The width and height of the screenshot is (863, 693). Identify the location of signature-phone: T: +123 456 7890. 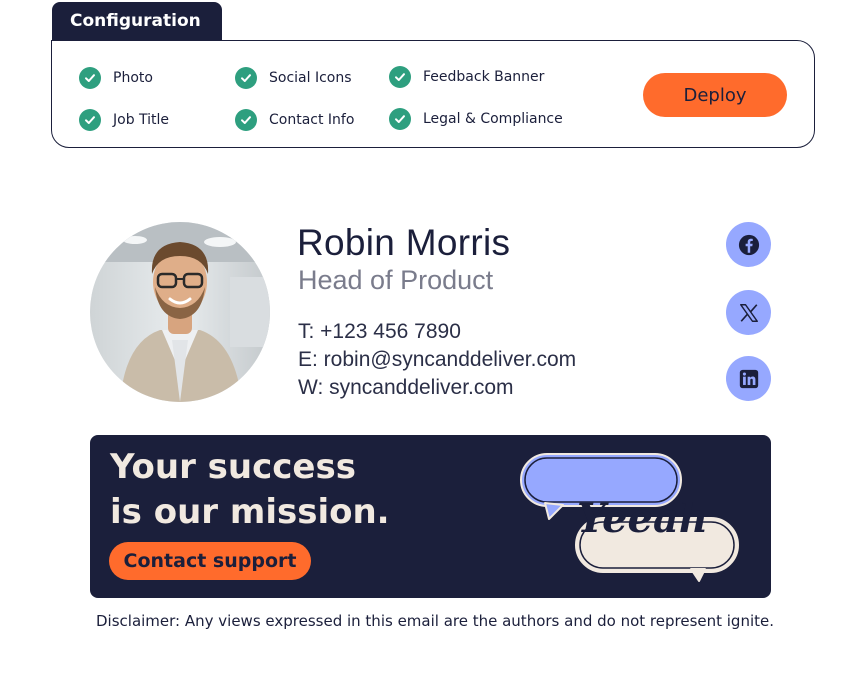
(379, 332).